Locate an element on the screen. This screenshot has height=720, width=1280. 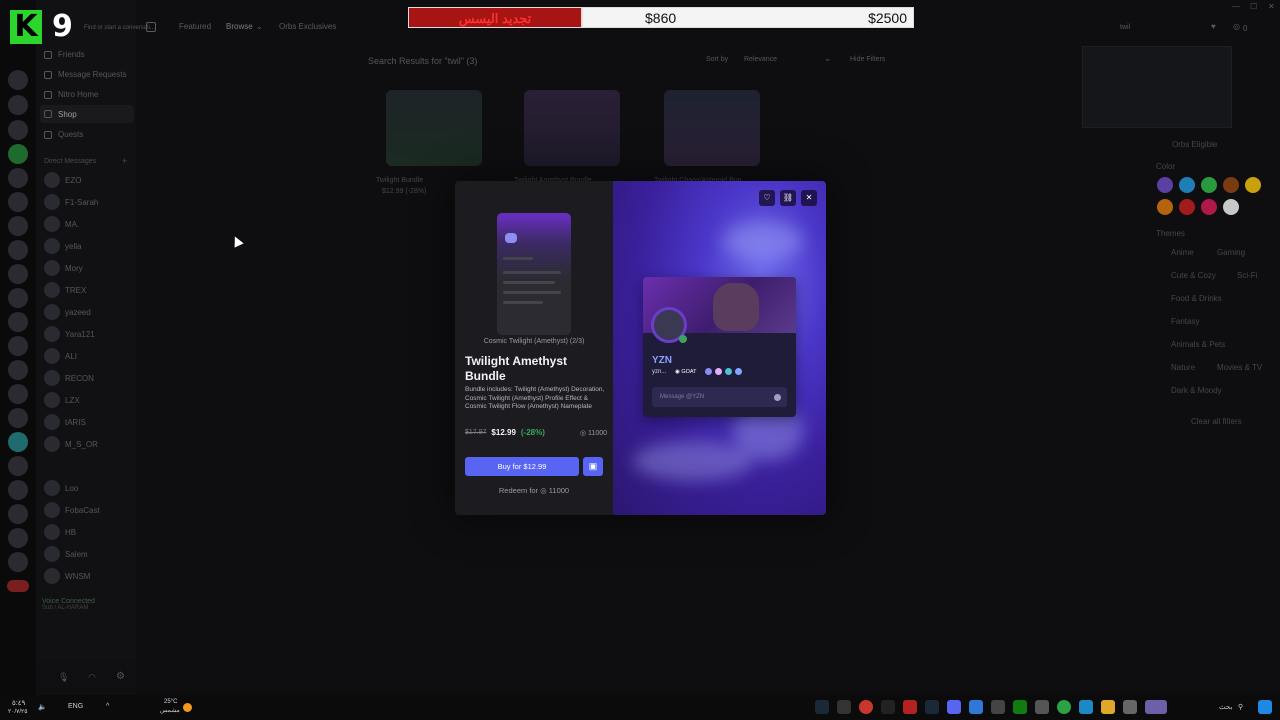
clear-all-filters-button: Clear all filters is located at coordinates (1216, 421).